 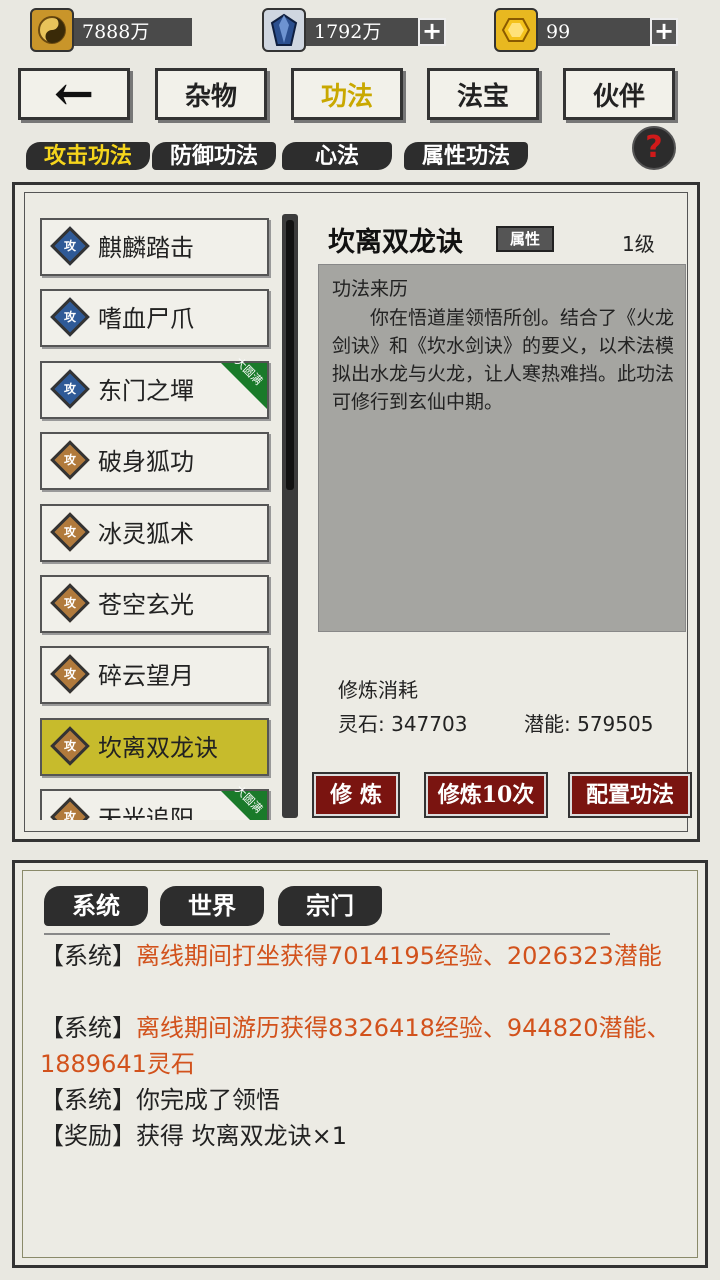 I want to click on tab-label: 伙伴, so click(x=618, y=96).